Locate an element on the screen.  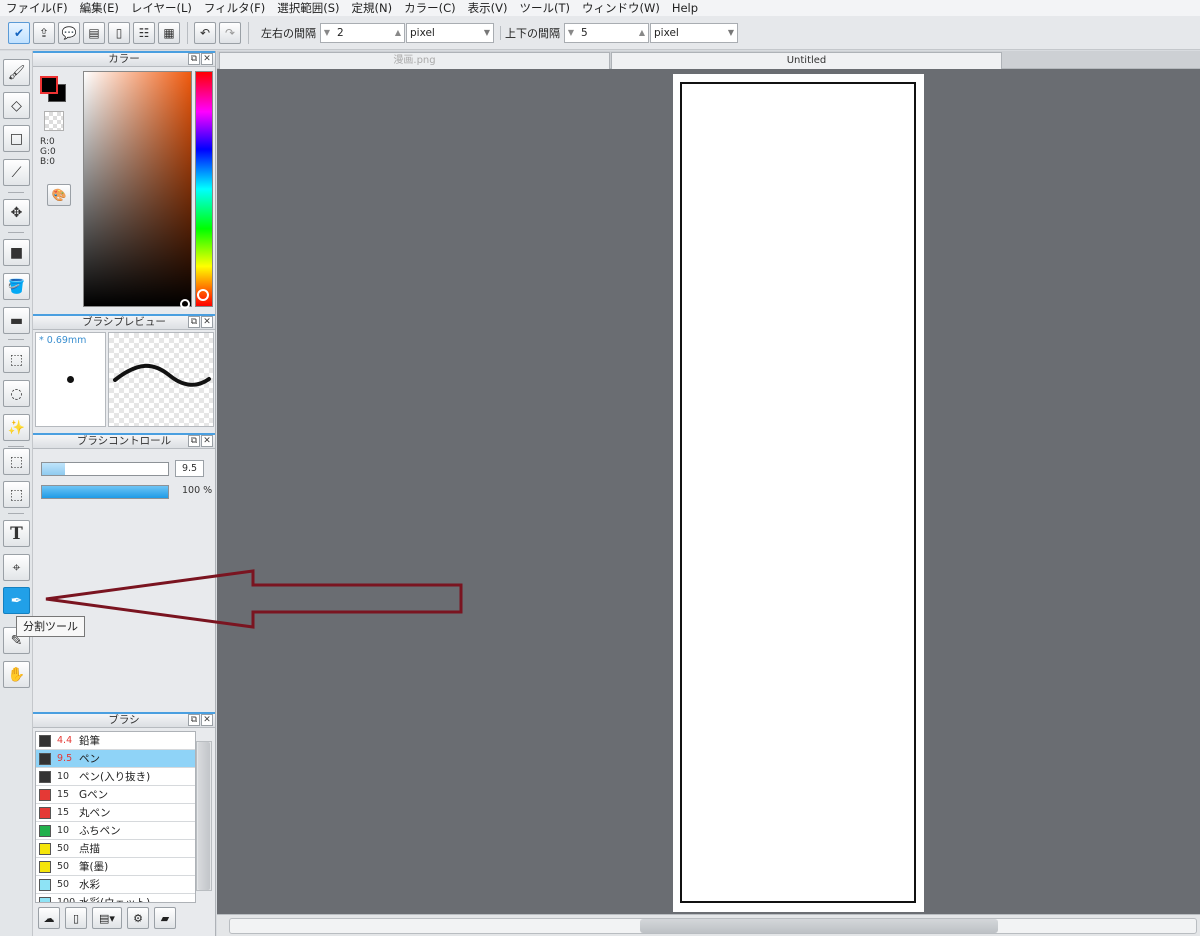
brush-list-item: 50 筆(墨) is located at coordinates (115, 867).